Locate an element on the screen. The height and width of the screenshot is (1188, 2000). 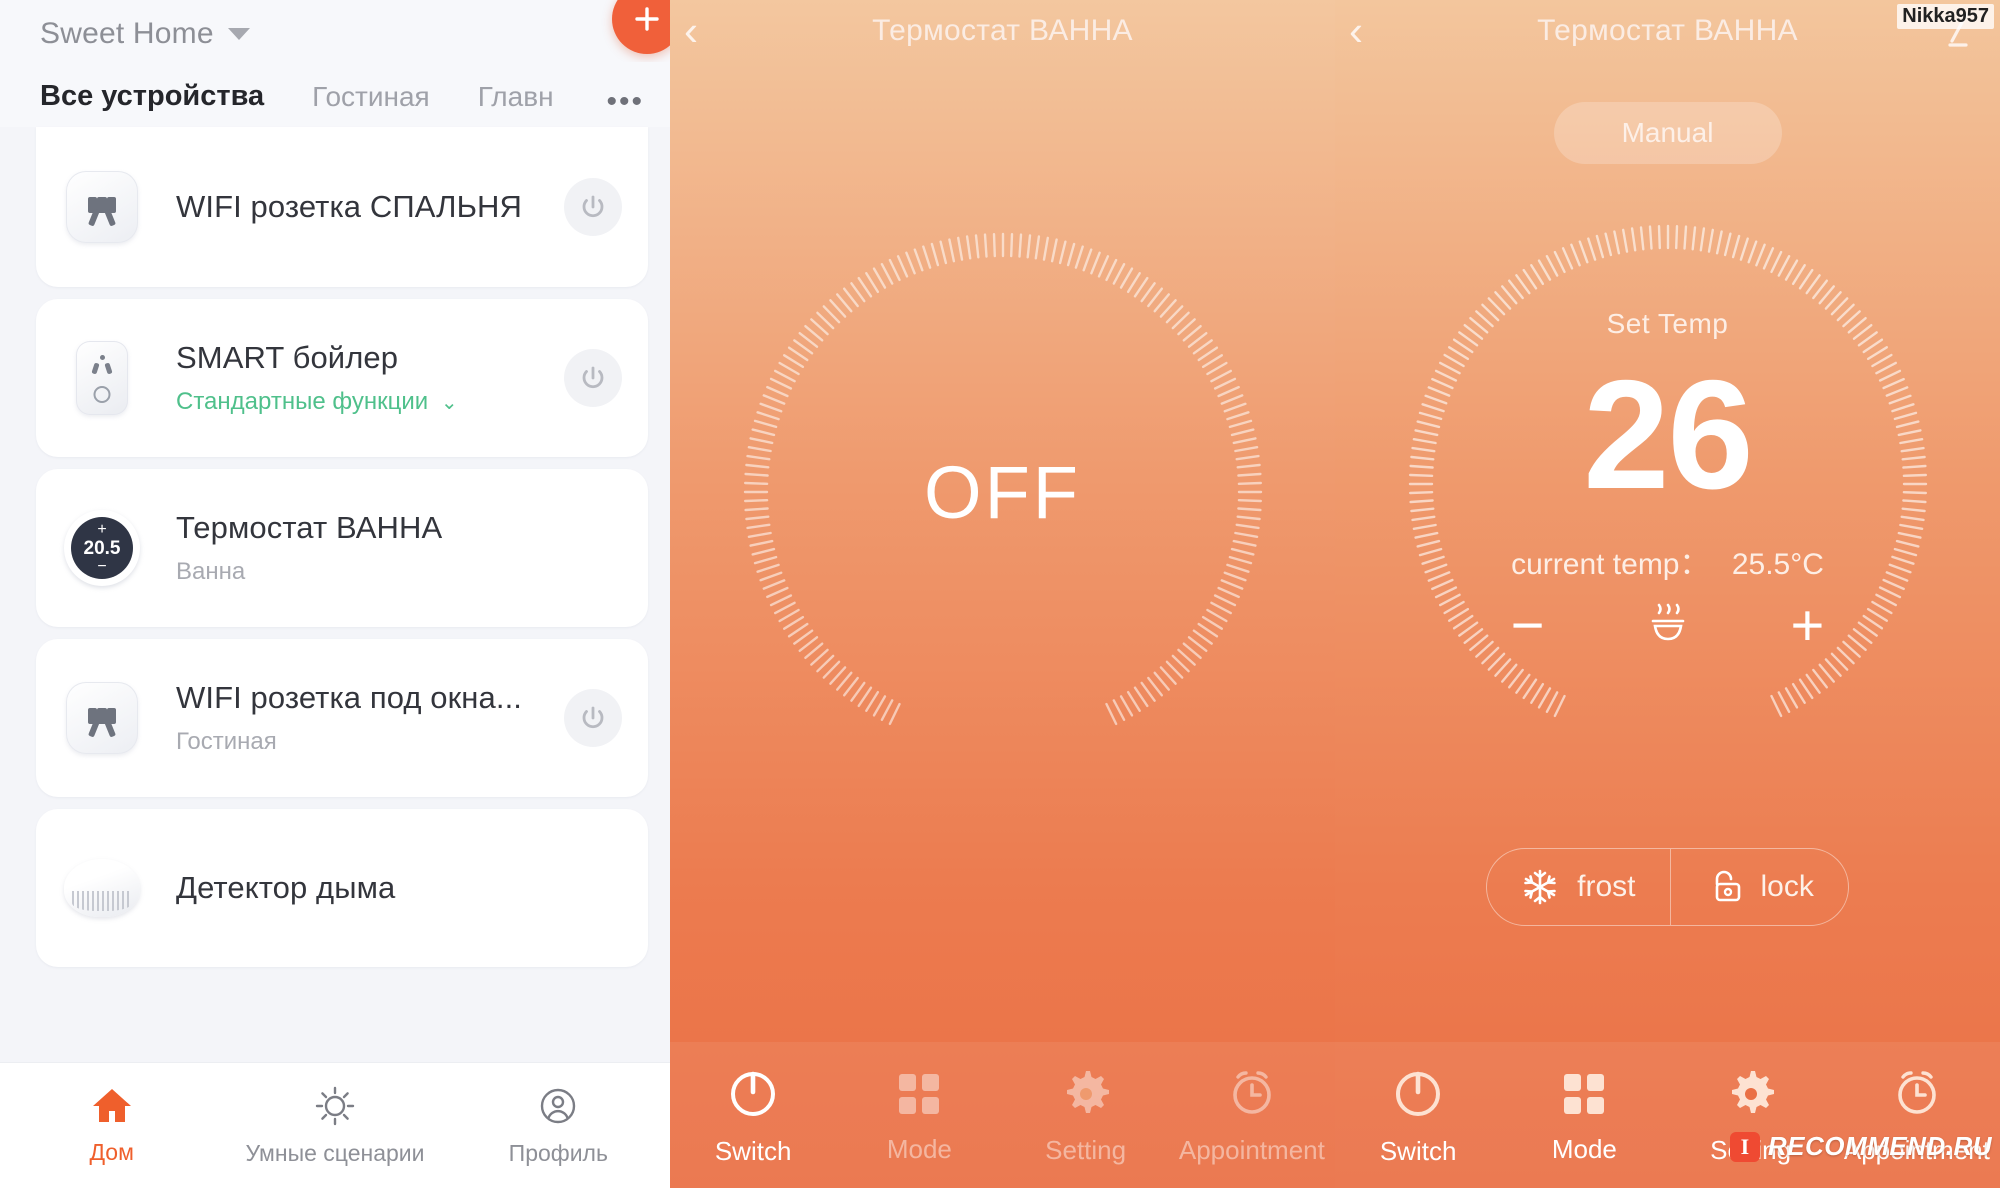
device-title: SMART бойлер is located at coordinates (287, 357).